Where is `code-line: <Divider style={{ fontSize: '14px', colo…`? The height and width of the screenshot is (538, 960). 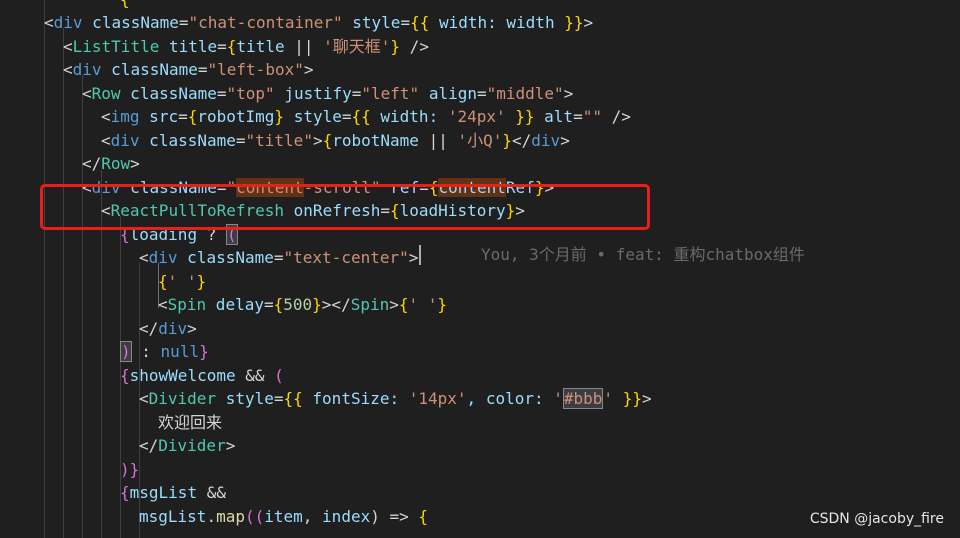
code-line: <Divider style={{ fontSize: '14px', colo… is located at coordinates (395, 399).